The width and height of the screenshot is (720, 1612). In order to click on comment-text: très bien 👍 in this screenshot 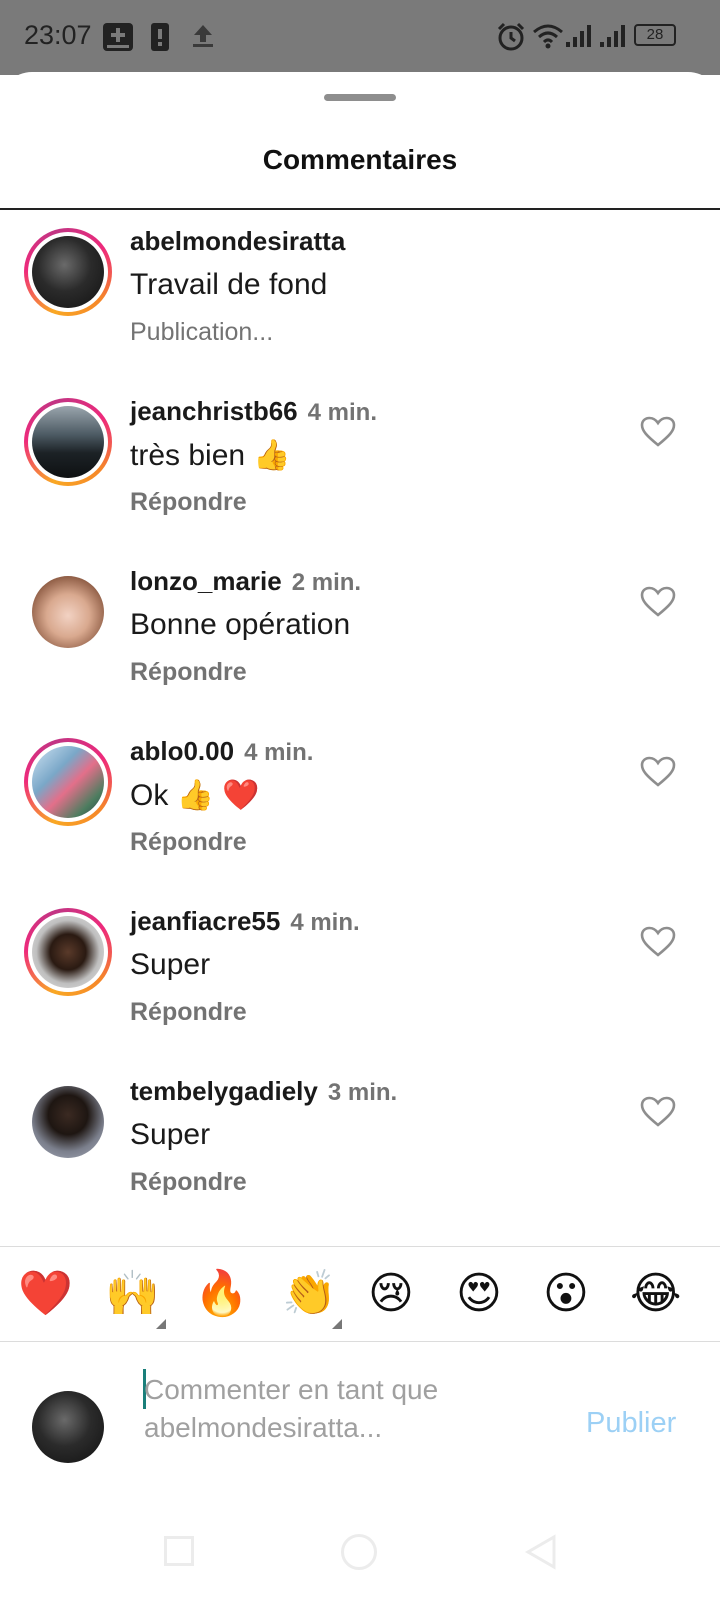, I will do `click(210, 455)`.